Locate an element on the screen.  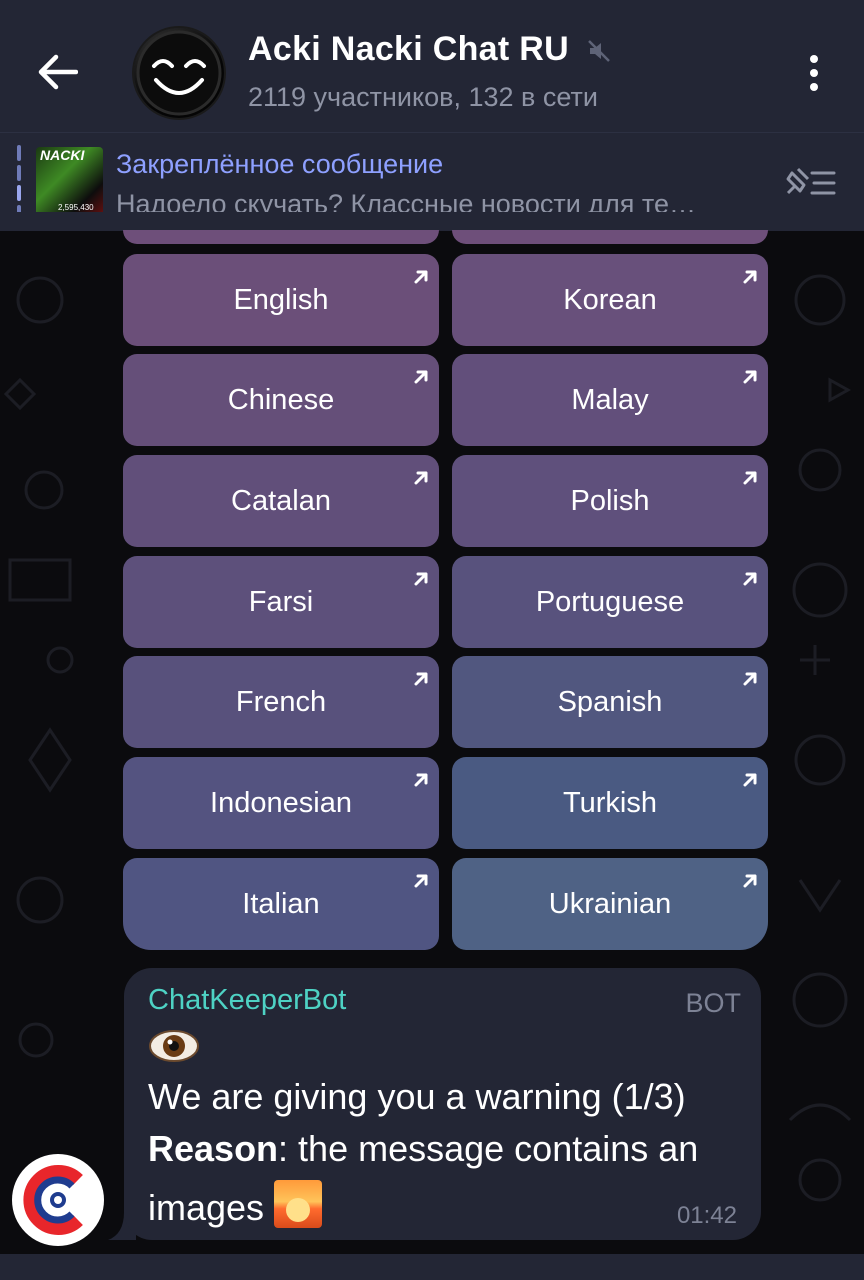
keyboard-button-french: French is located at coordinates (281, 702).